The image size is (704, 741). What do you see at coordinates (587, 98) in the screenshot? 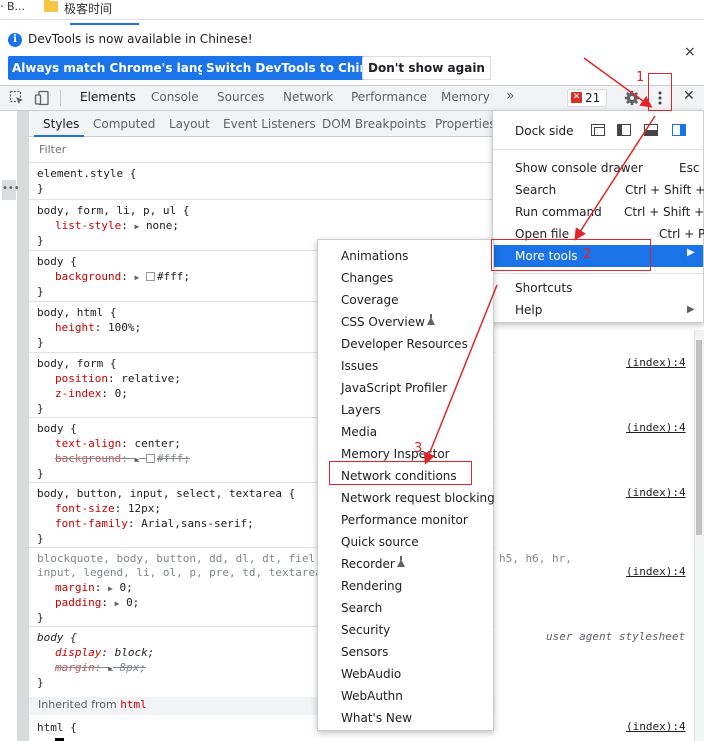
I see `error-count-badge: ✕ 21` at bounding box center [587, 98].